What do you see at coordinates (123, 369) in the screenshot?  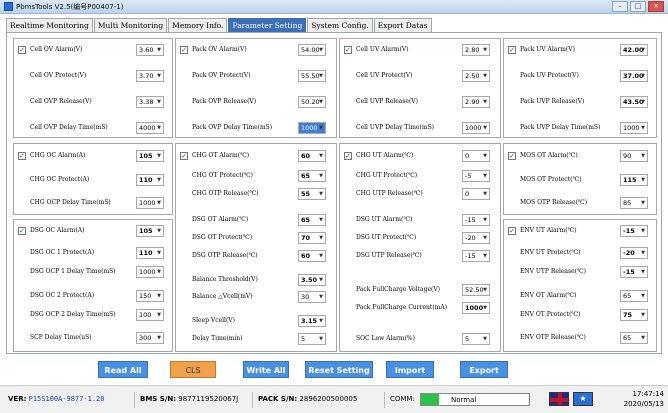 I see `read-all-button: Read All` at bounding box center [123, 369].